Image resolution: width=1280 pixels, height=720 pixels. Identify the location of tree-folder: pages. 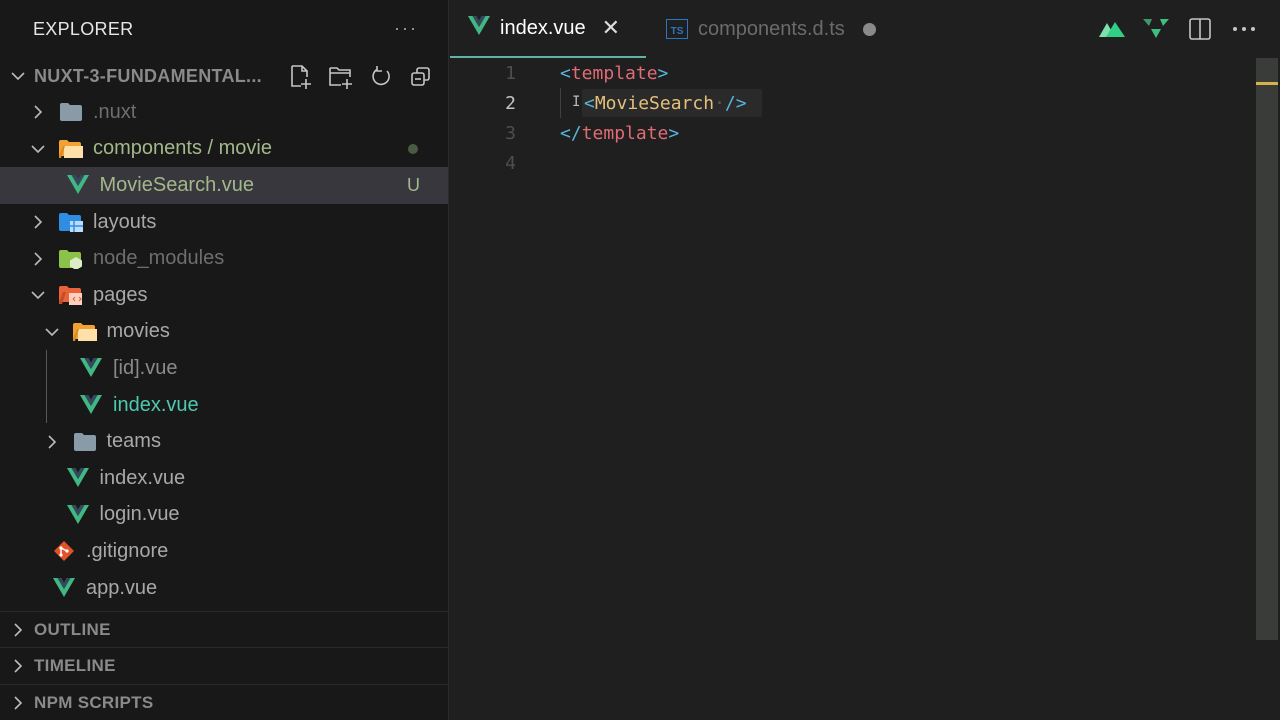
(224, 295).